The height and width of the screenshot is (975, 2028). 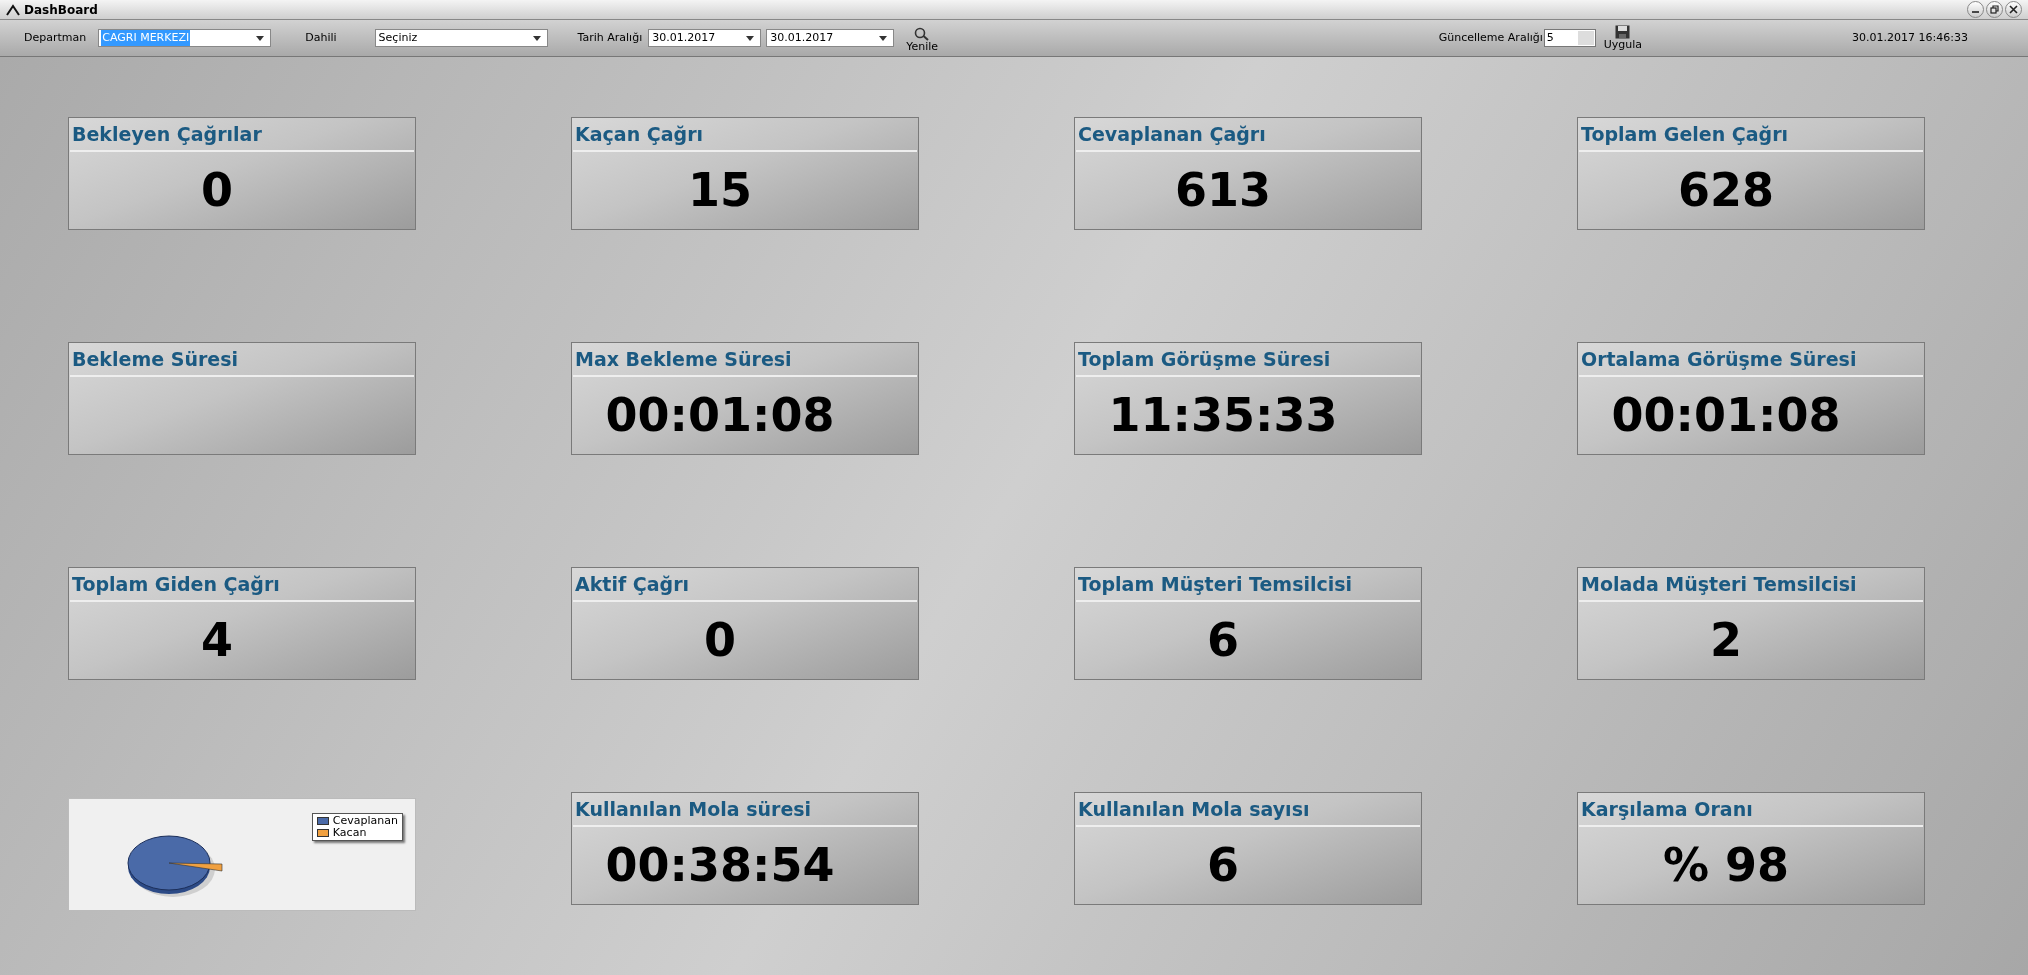 I want to click on search-icon, so click(x=922, y=34).